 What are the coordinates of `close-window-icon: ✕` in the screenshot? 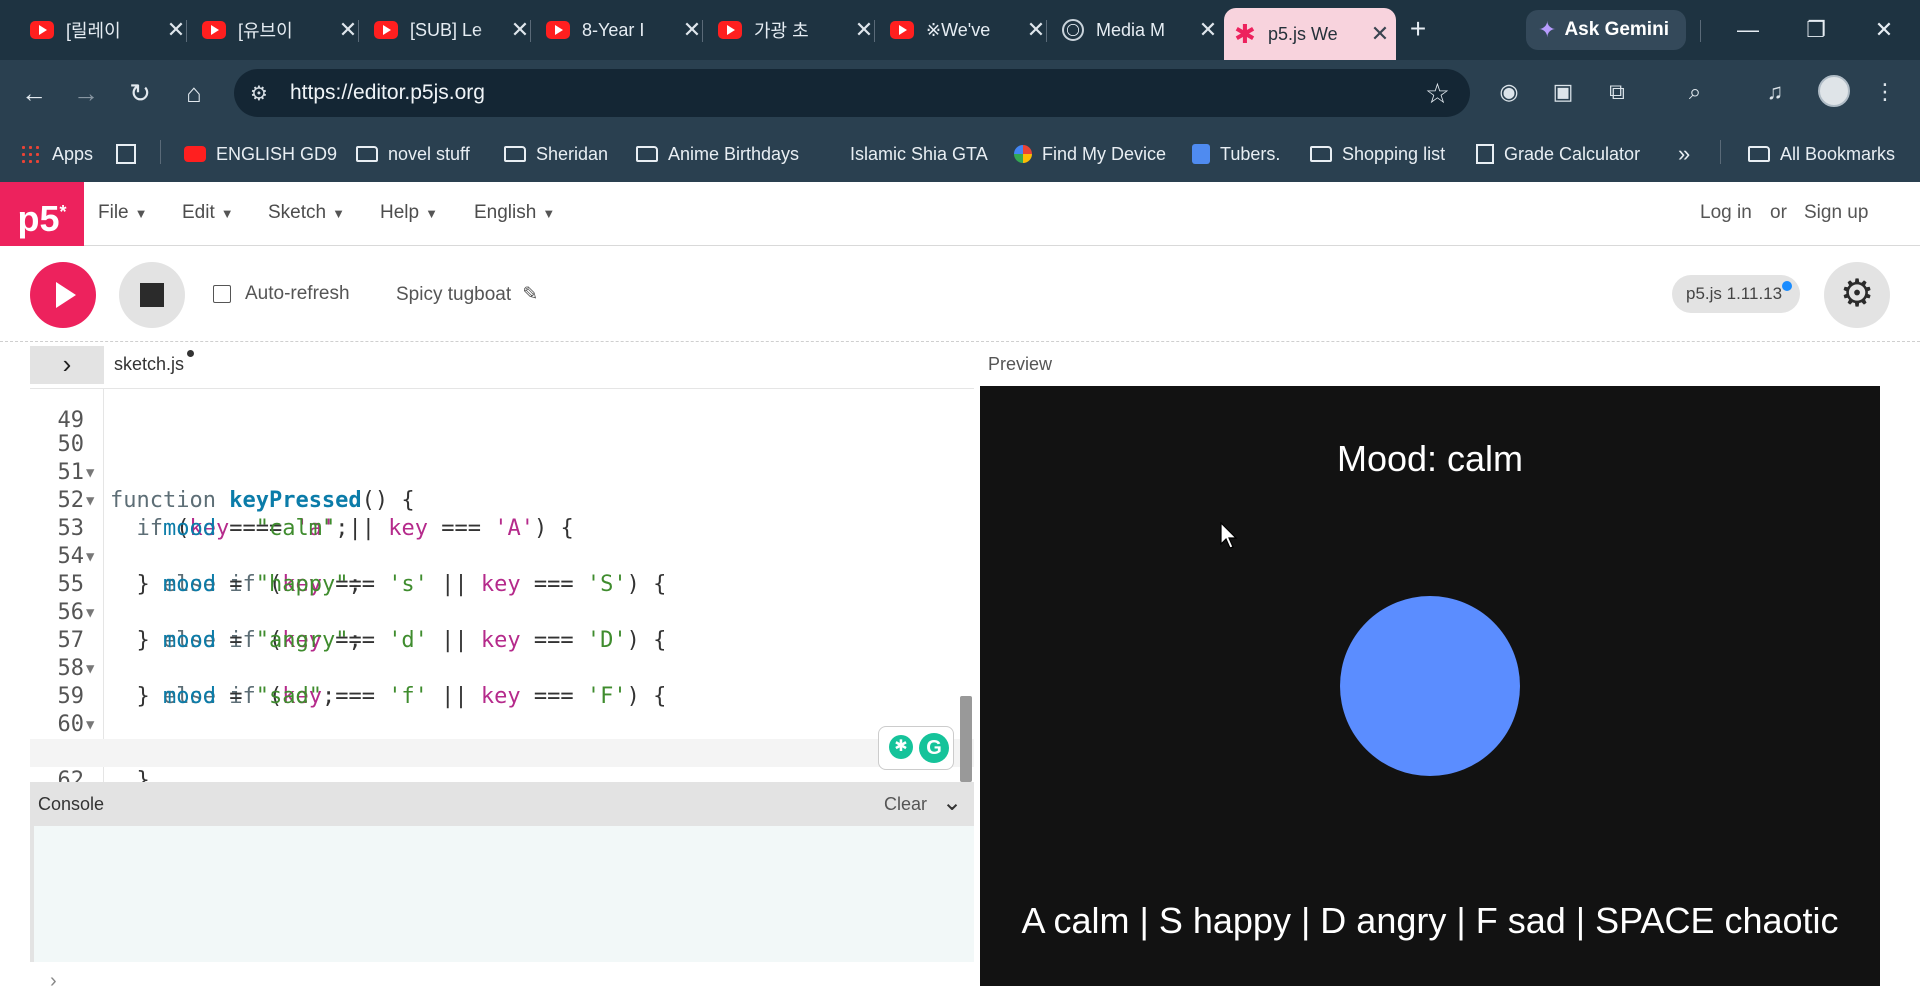 It's located at (1884, 30).